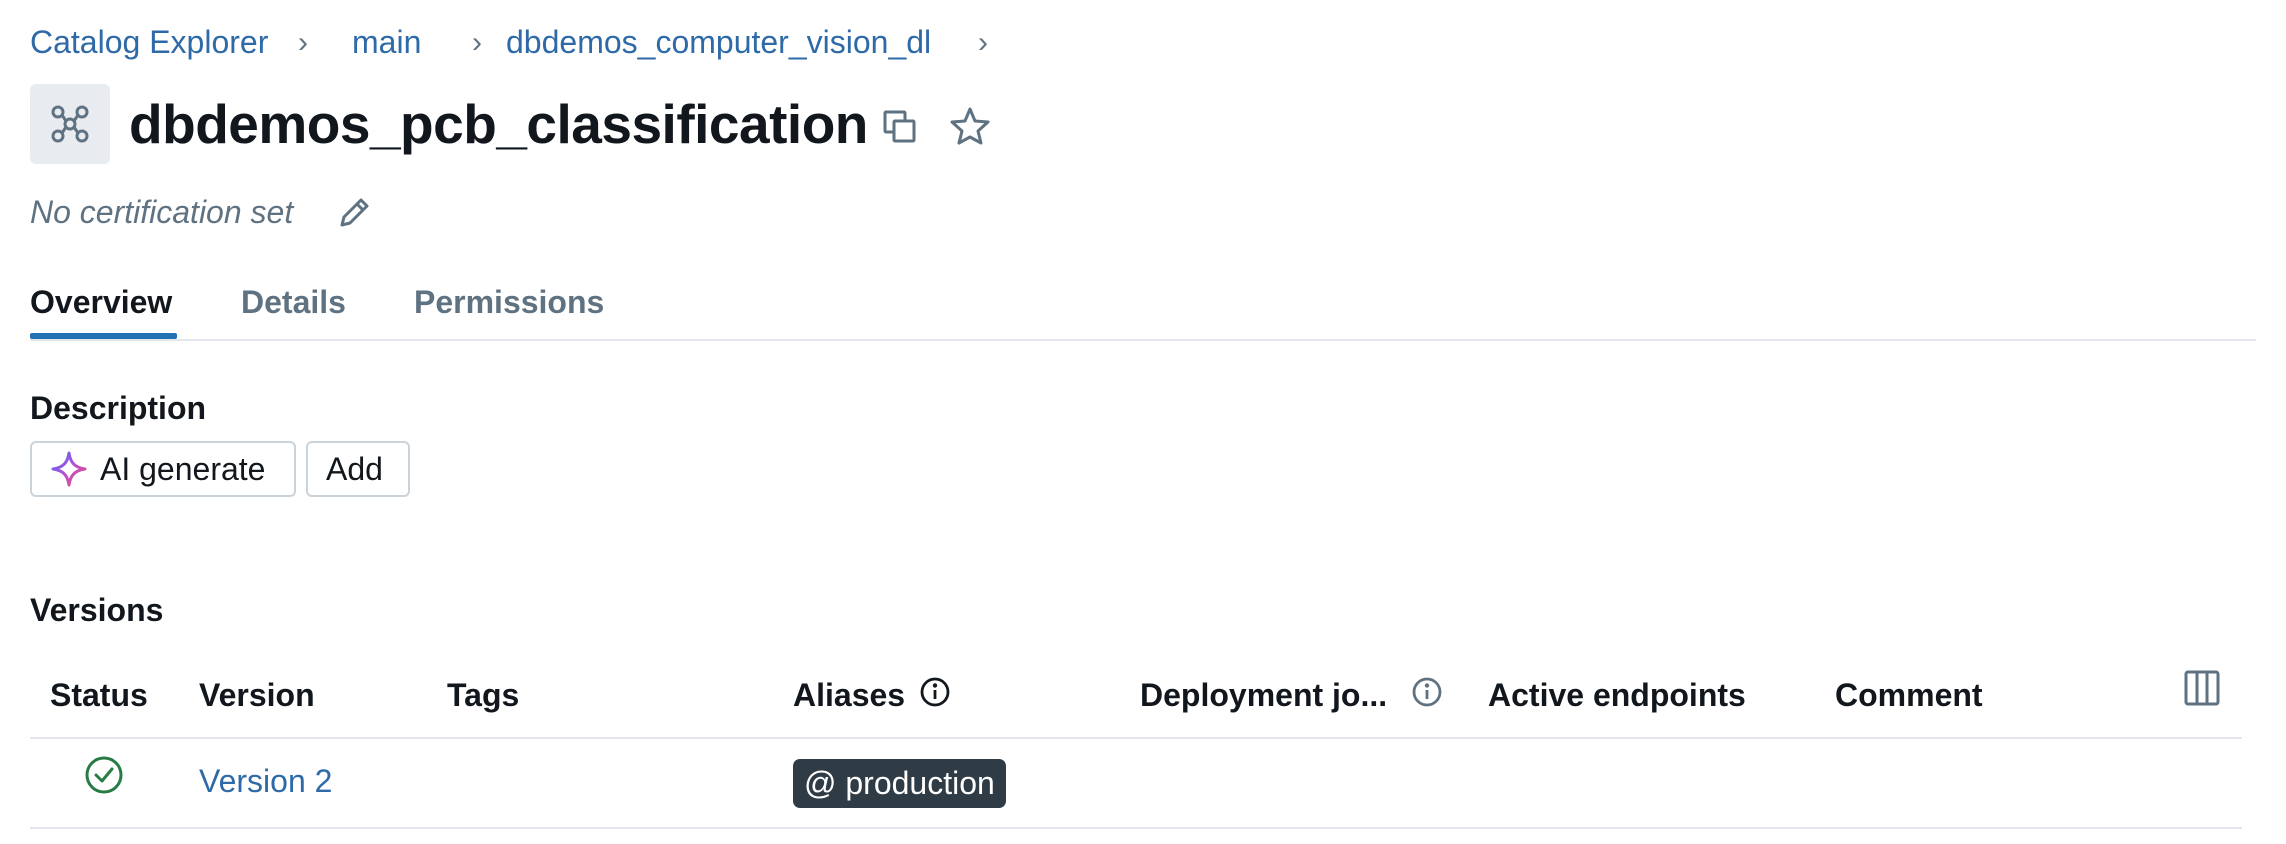 The height and width of the screenshot is (844, 2286). What do you see at coordinates (1136, 738) in the screenshot?
I see `table-header-divider` at bounding box center [1136, 738].